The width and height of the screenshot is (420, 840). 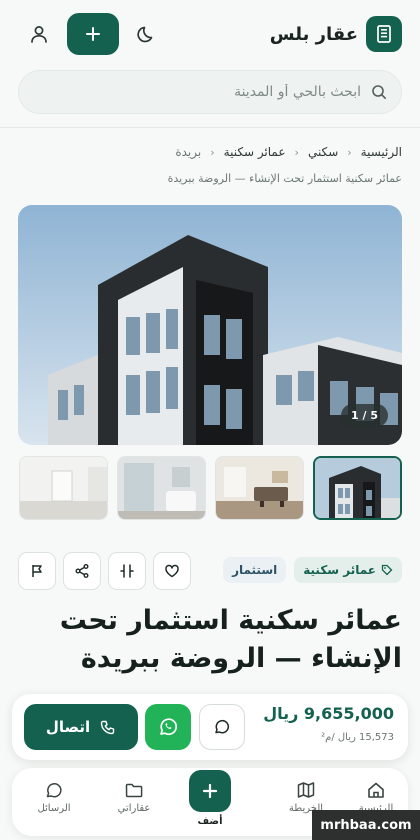 I want to click on flag-icon, so click(x=37, y=571).